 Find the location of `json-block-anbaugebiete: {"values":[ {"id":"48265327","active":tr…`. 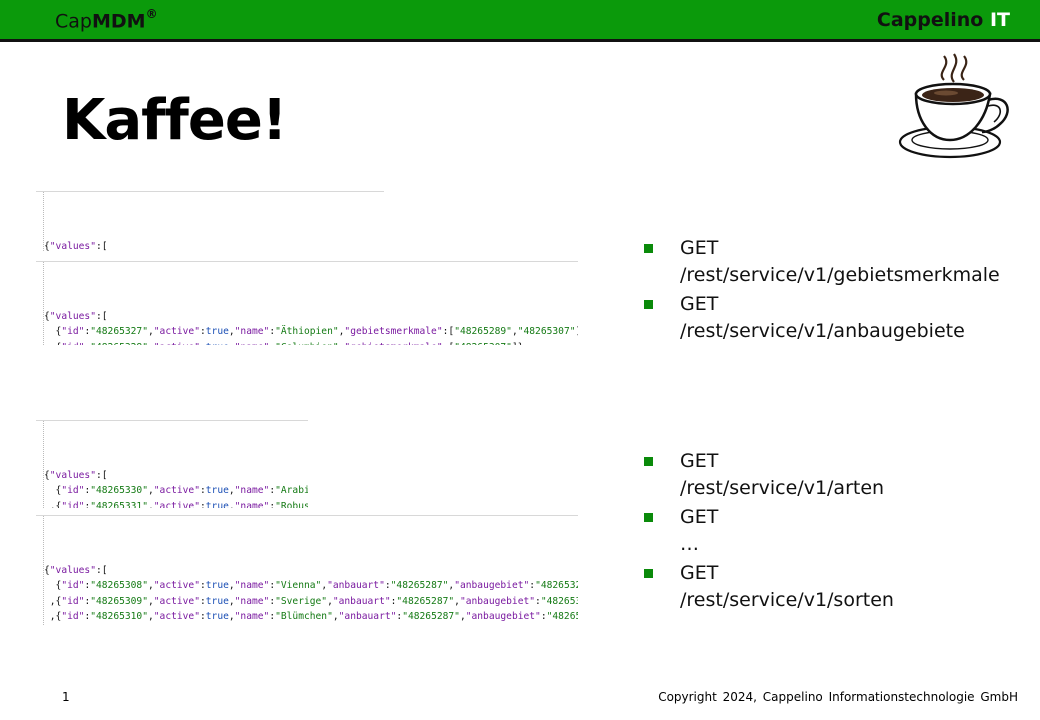

json-block-anbaugebiete: {"values":[ {"id":"48265327","active":tr… is located at coordinates (307, 303).